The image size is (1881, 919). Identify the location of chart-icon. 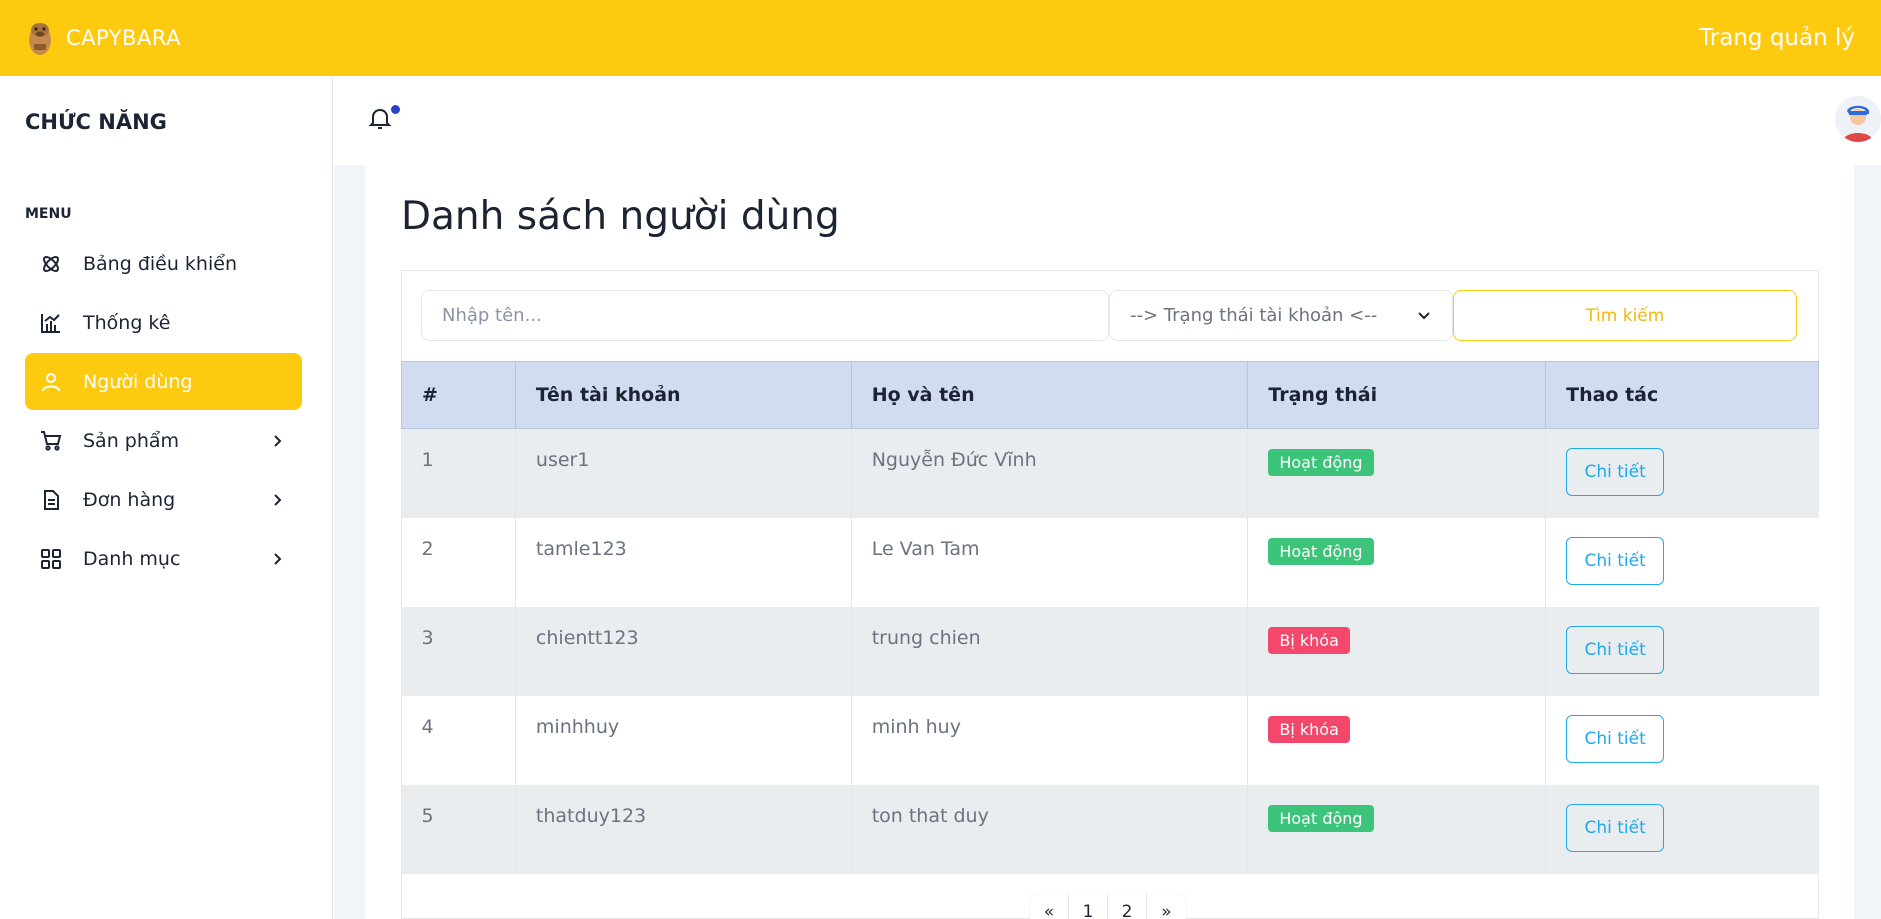
(51, 323).